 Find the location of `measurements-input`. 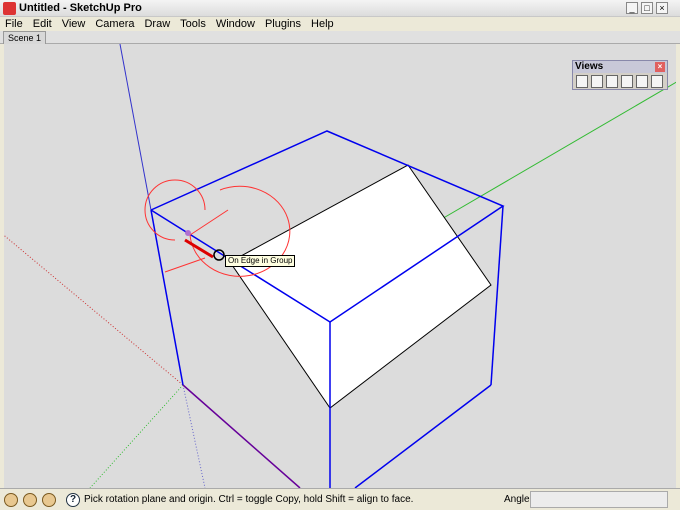

measurements-input is located at coordinates (599, 499).